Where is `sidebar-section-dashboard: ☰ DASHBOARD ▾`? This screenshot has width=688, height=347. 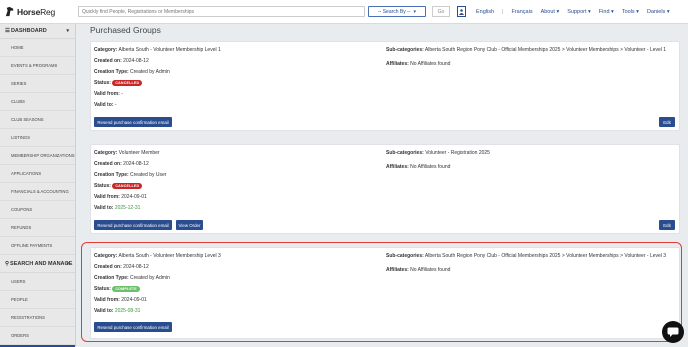 sidebar-section-dashboard: ☰ DASHBOARD ▾ is located at coordinates (37, 31).